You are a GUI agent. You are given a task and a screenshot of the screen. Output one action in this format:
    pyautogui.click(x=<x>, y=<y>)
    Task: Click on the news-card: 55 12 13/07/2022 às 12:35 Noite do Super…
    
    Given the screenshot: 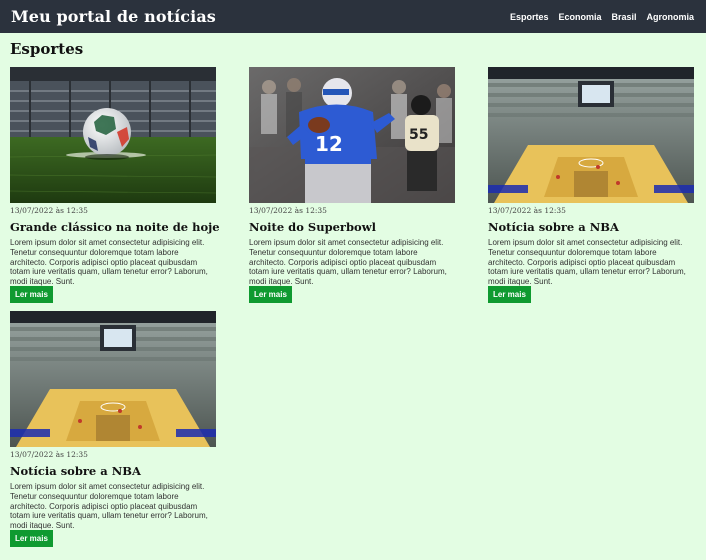 What is the action you would take?
    pyautogui.click(x=352, y=185)
    